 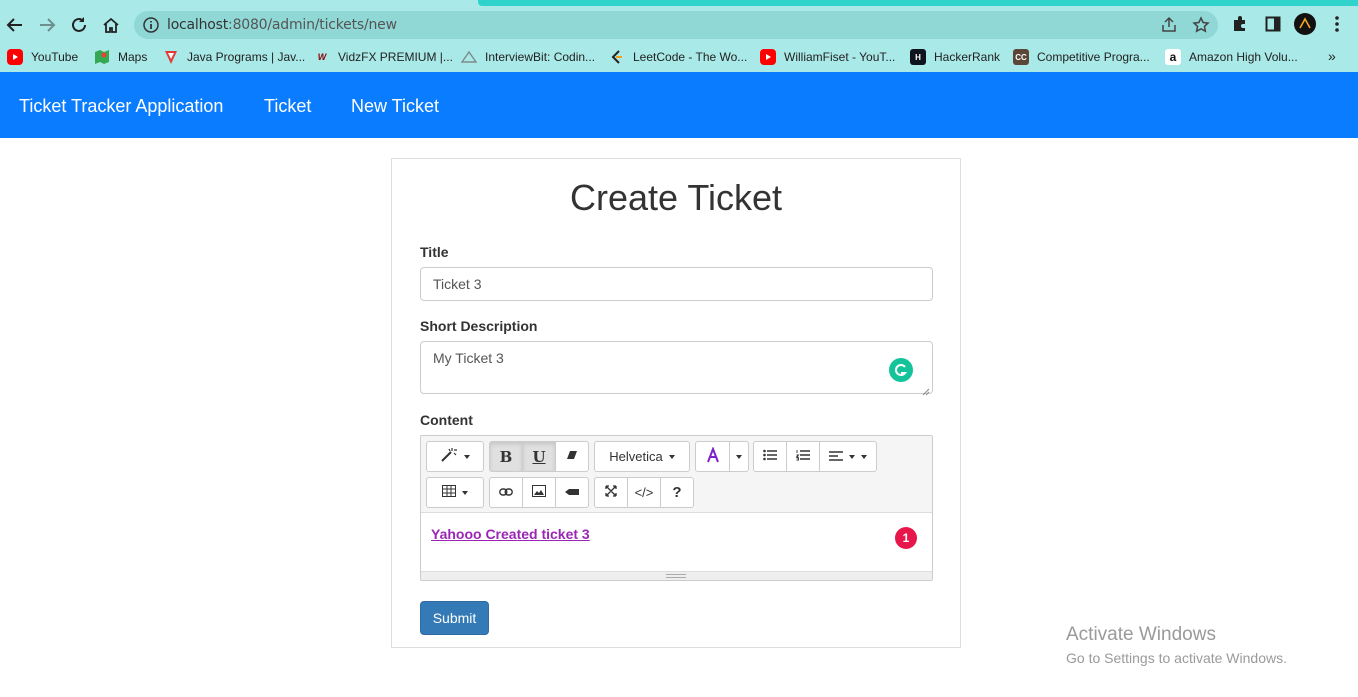 I want to click on address-bar: localhost:8080/admin/tickets/new, so click(x=676, y=25).